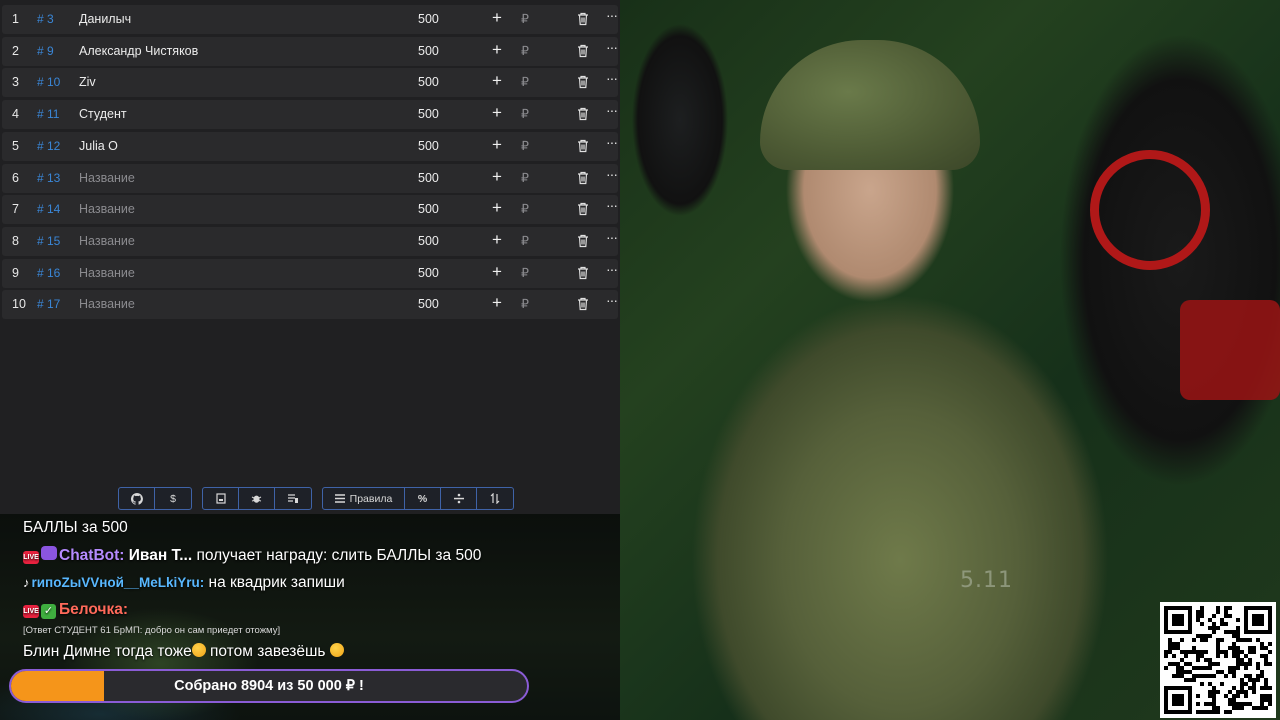  What do you see at coordinates (48, 114) in the screenshot?
I see `lot-id: # 11` at bounding box center [48, 114].